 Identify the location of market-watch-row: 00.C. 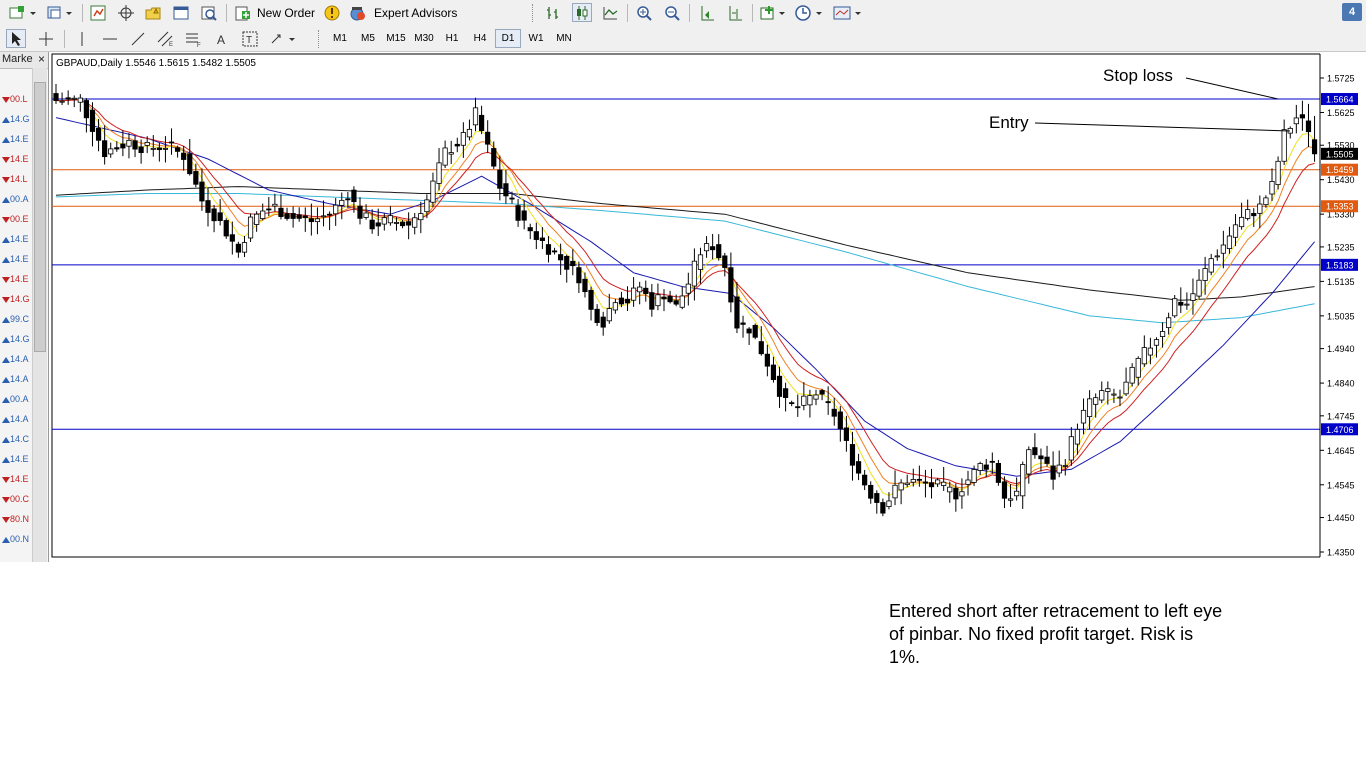
(15, 500).